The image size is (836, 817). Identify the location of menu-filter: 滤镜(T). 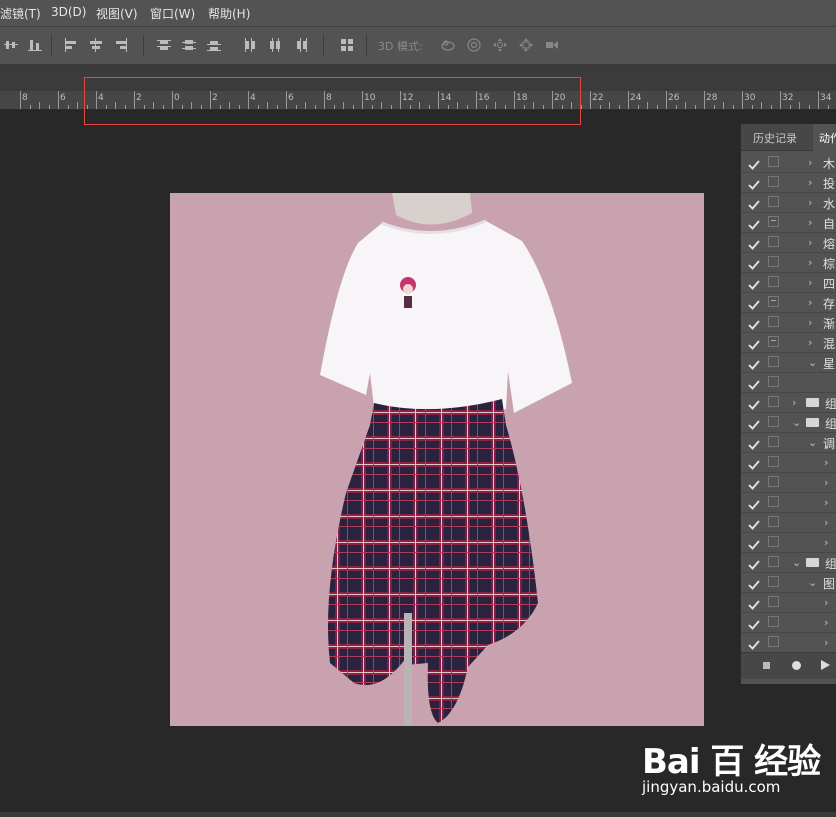
(20, 13).